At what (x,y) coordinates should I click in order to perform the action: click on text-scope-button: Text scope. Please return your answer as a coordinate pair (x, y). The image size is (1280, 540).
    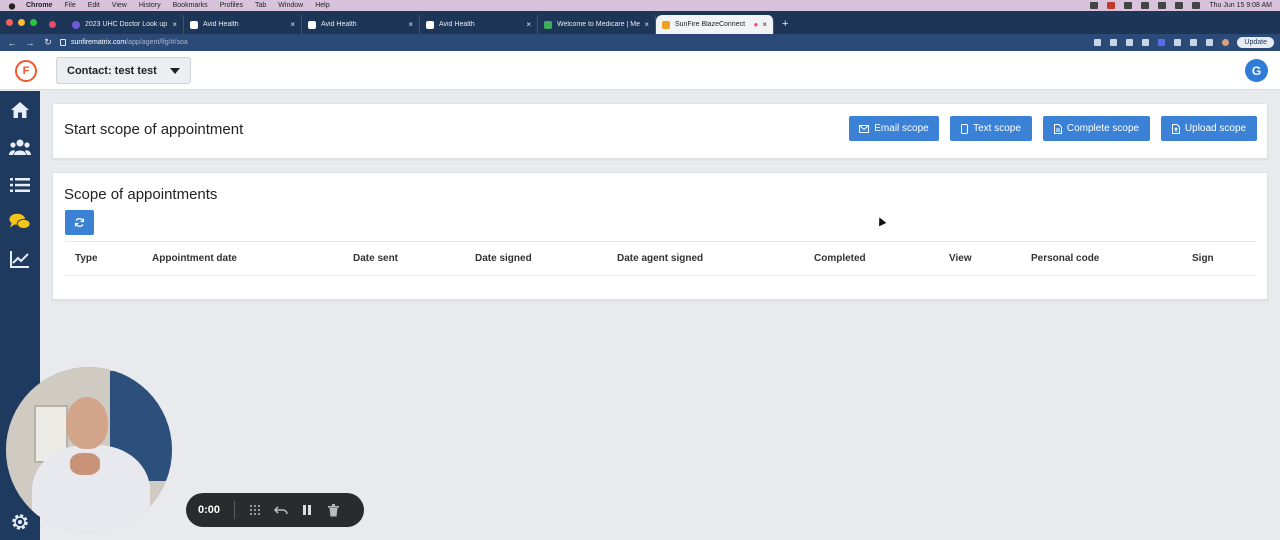
    Looking at the image, I should click on (991, 128).